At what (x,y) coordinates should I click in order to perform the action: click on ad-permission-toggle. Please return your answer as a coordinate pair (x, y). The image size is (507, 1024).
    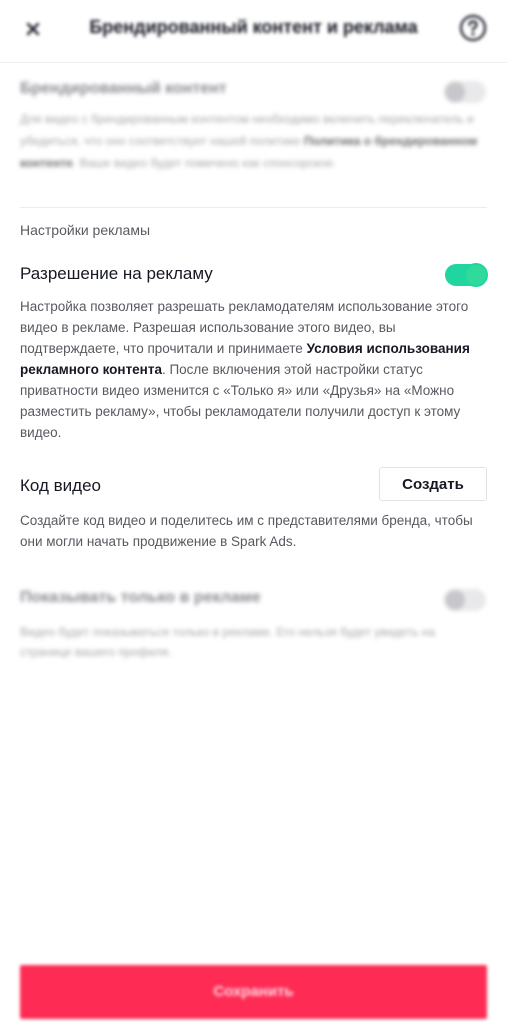
    Looking at the image, I should click on (466, 275).